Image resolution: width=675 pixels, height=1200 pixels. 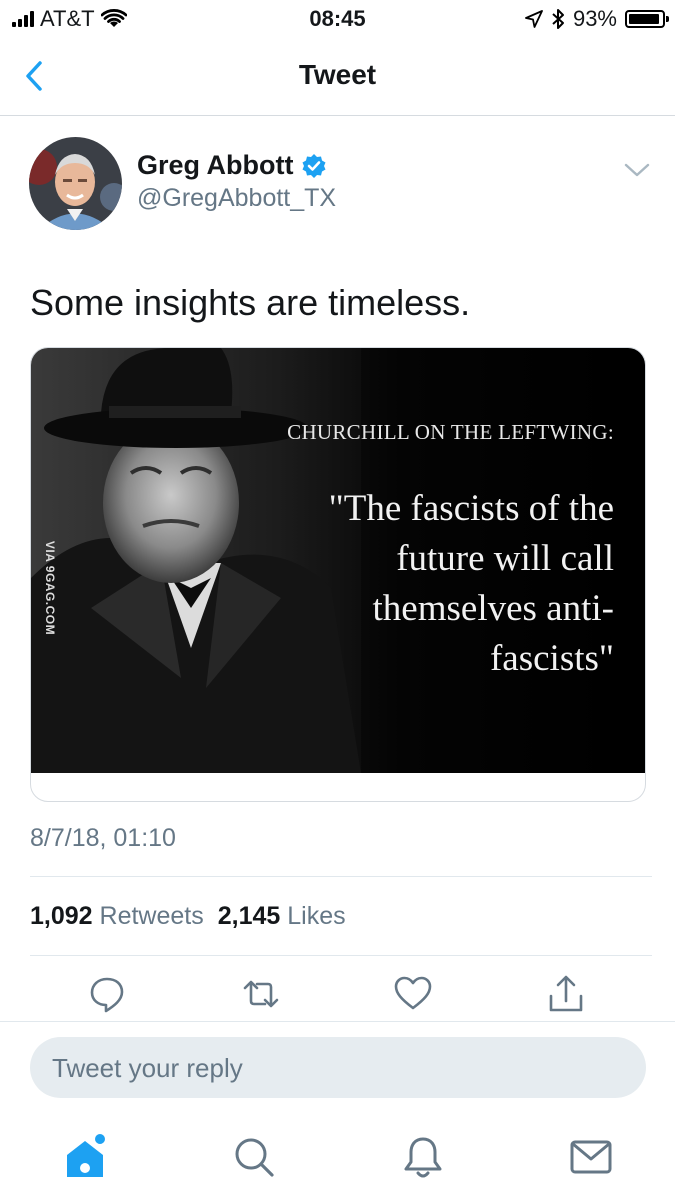 I want to click on bluetooth-icon, so click(x=558, y=19).